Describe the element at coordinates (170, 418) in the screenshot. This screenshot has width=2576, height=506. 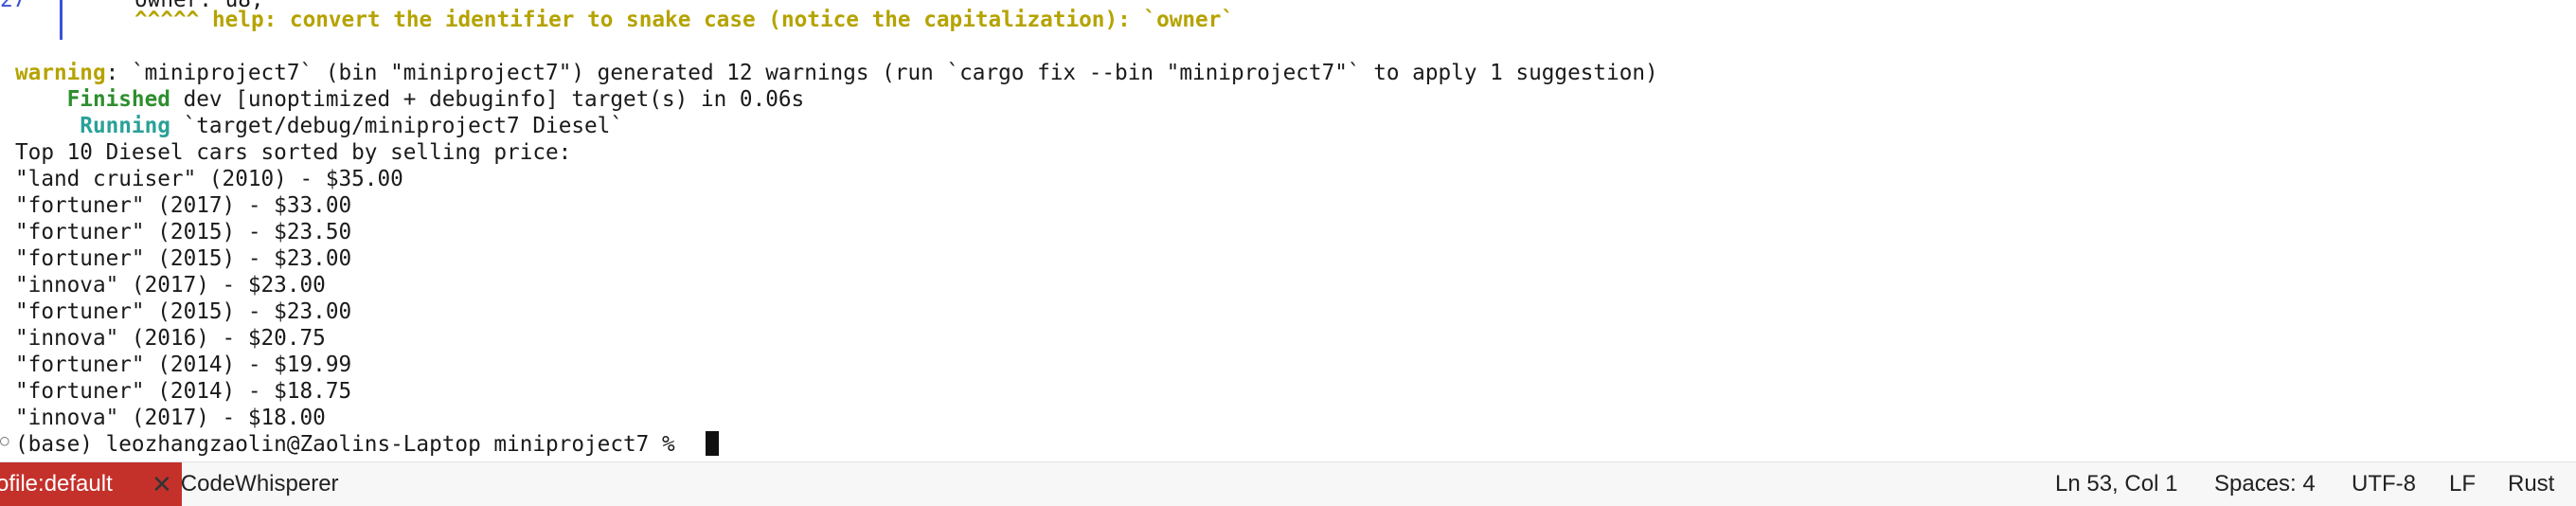
I see `car-list-item: "innova" (2017) - $18.00` at that location.